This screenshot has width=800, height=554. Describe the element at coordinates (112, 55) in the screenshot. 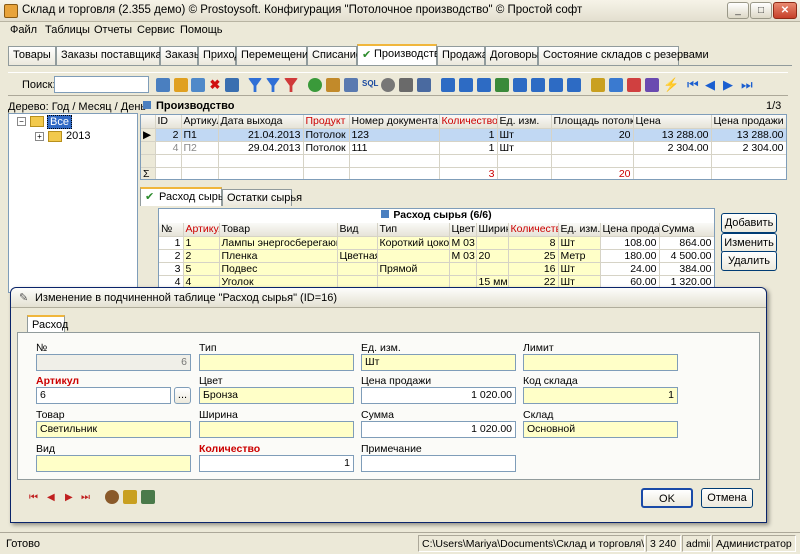

I see `tab-supplier-orders: Заказы поставщикам` at that location.